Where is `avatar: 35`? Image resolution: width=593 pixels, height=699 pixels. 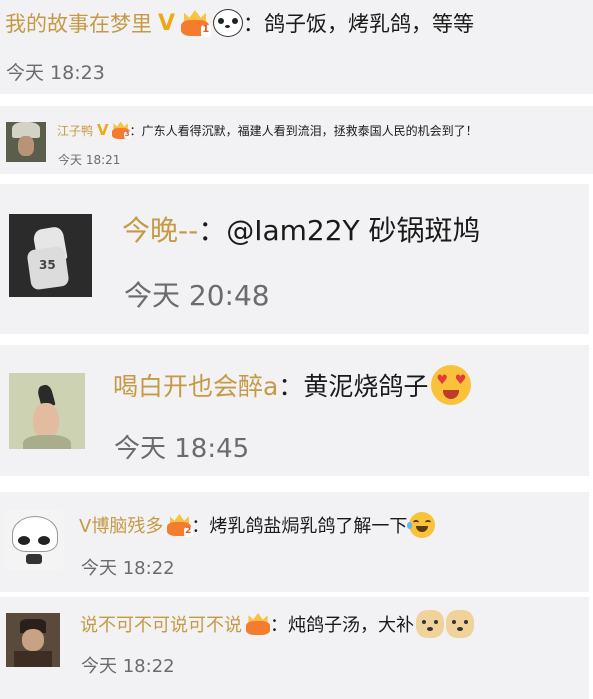 avatar: 35 is located at coordinates (50, 255).